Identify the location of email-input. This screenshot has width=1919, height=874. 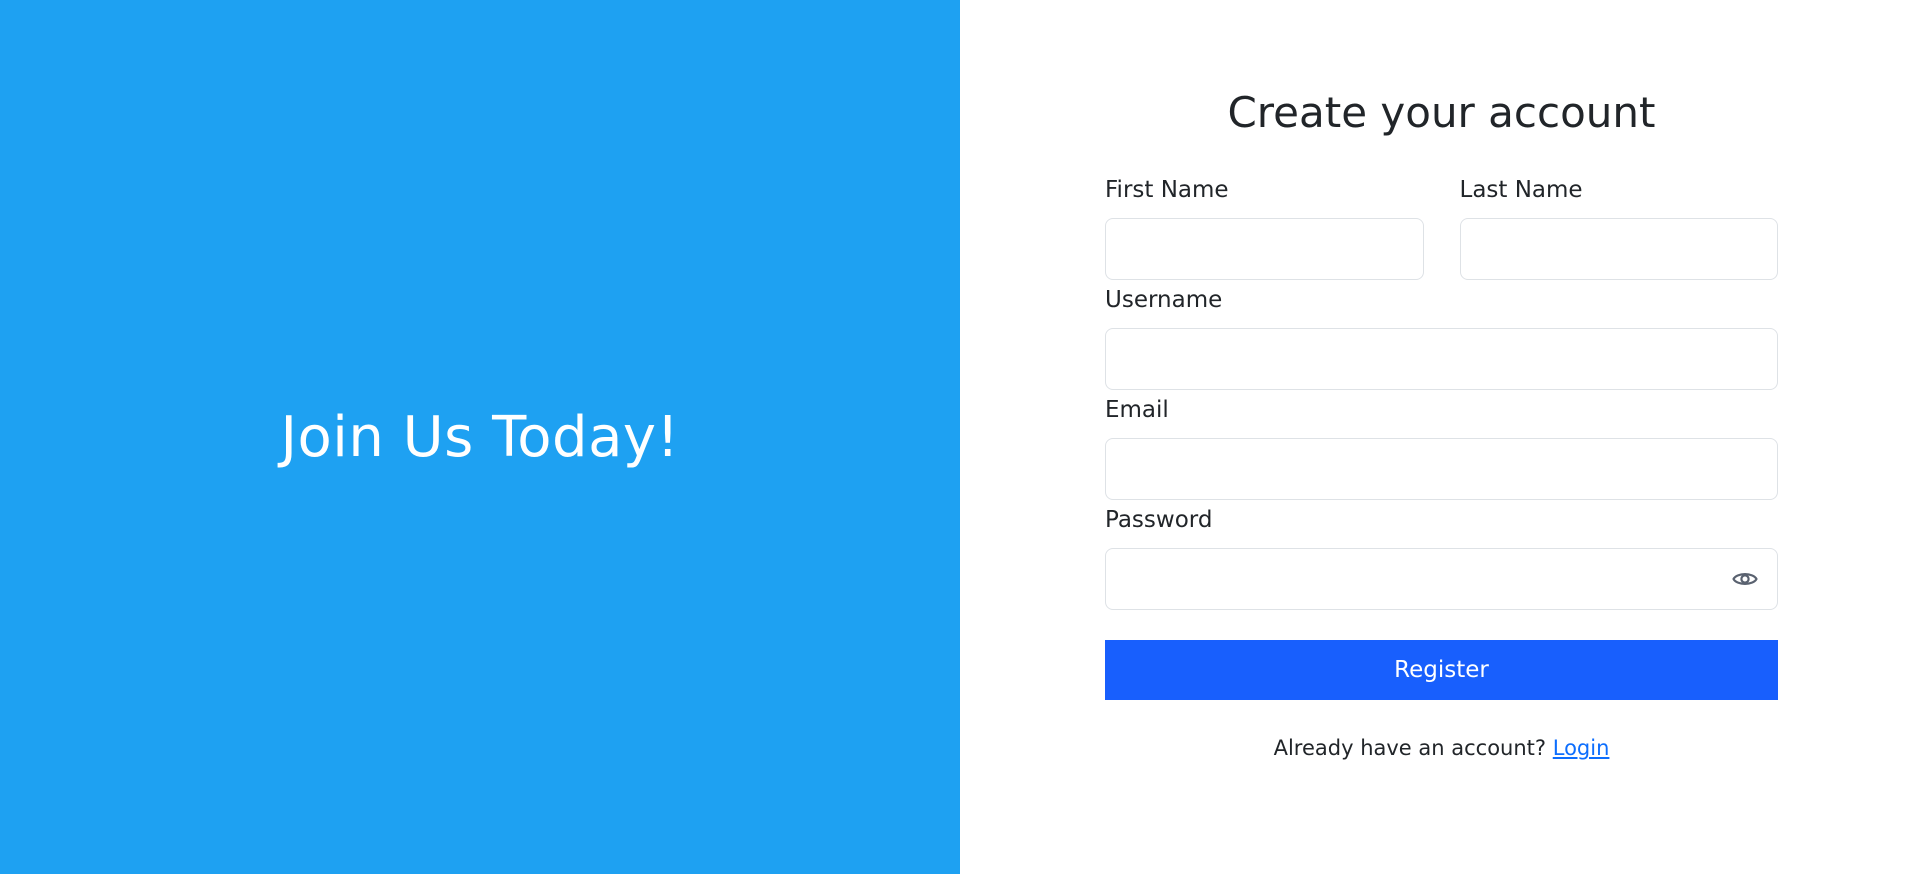
(1441, 469).